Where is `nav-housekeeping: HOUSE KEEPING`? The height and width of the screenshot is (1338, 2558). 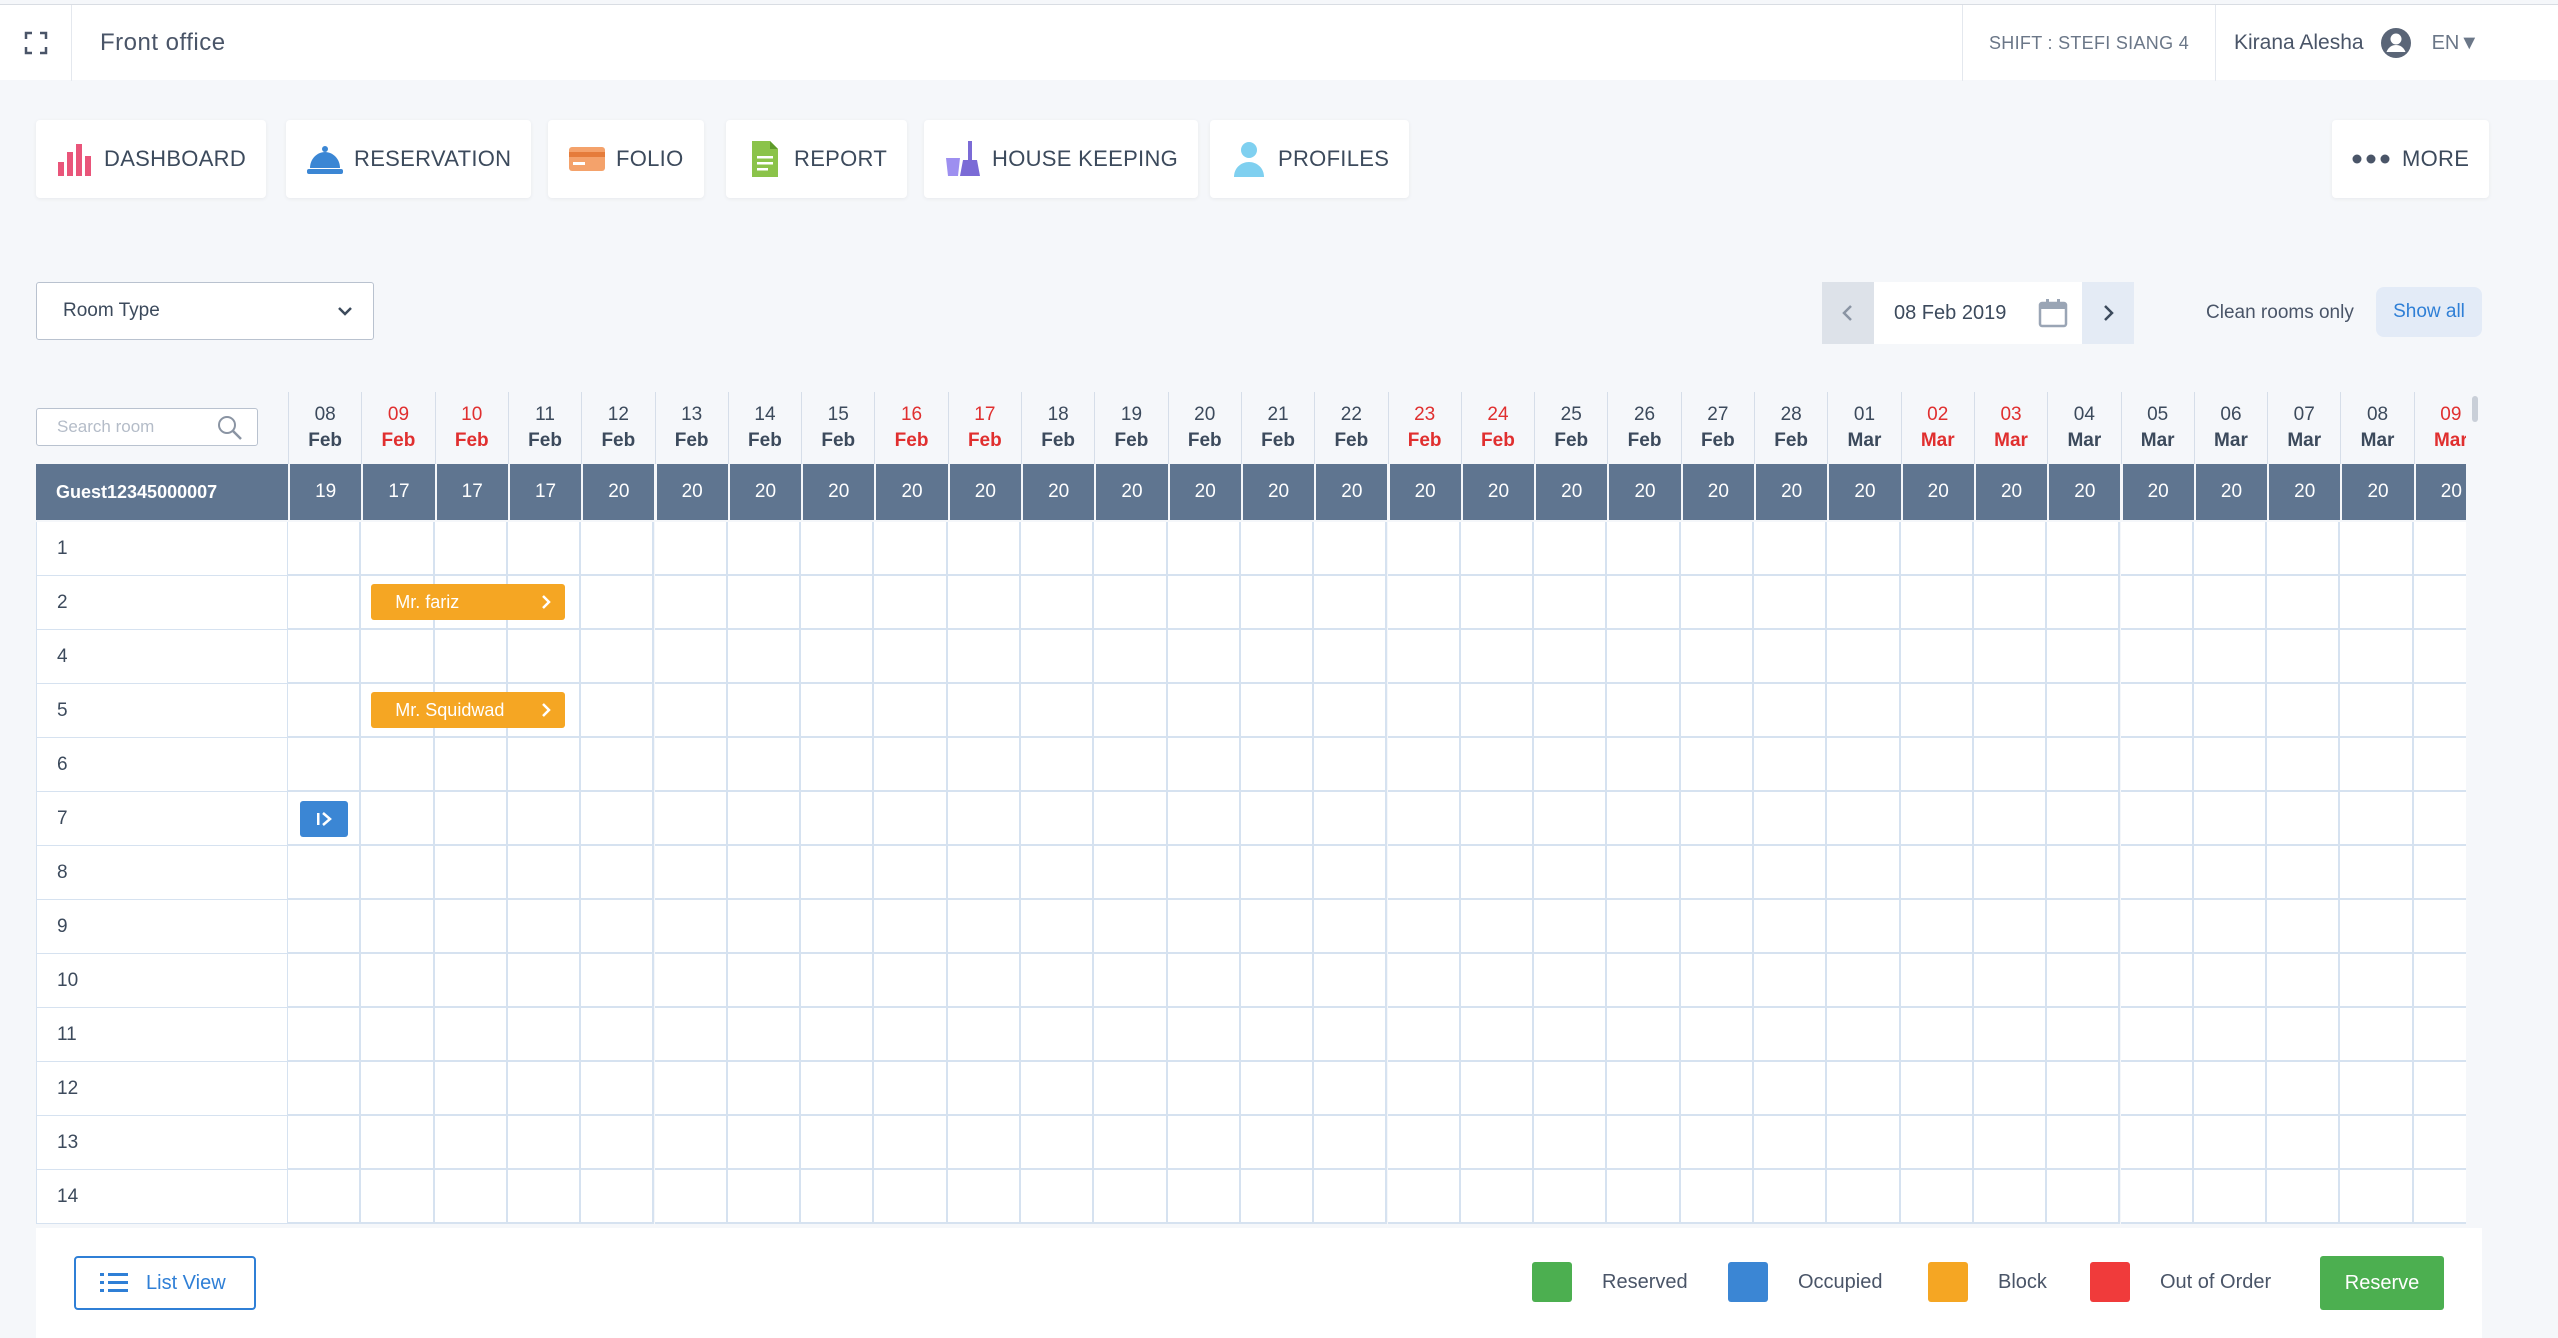 nav-housekeeping: HOUSE KEEPING is located at coordinates (1061, 159).